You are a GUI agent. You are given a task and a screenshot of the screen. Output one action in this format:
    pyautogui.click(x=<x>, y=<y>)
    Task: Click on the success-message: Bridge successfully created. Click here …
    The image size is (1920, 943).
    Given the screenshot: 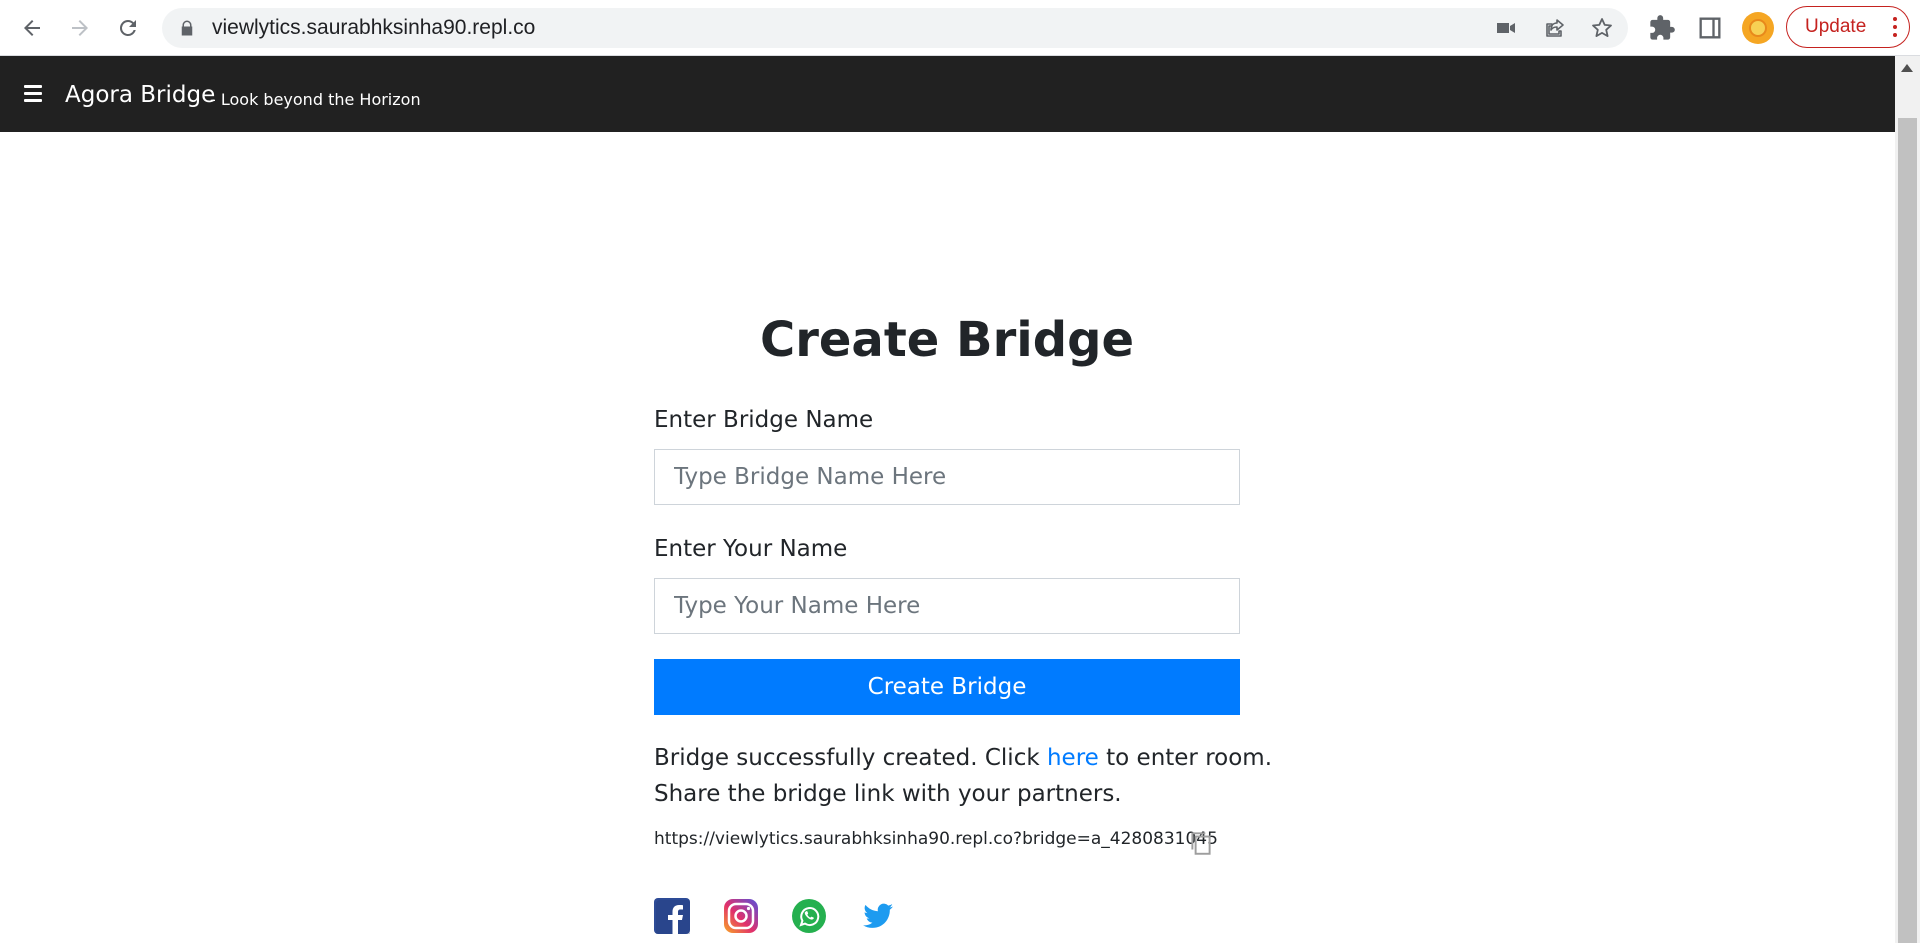 What is the action you would take?
    pyautogui.click(x=963, y=758)
    